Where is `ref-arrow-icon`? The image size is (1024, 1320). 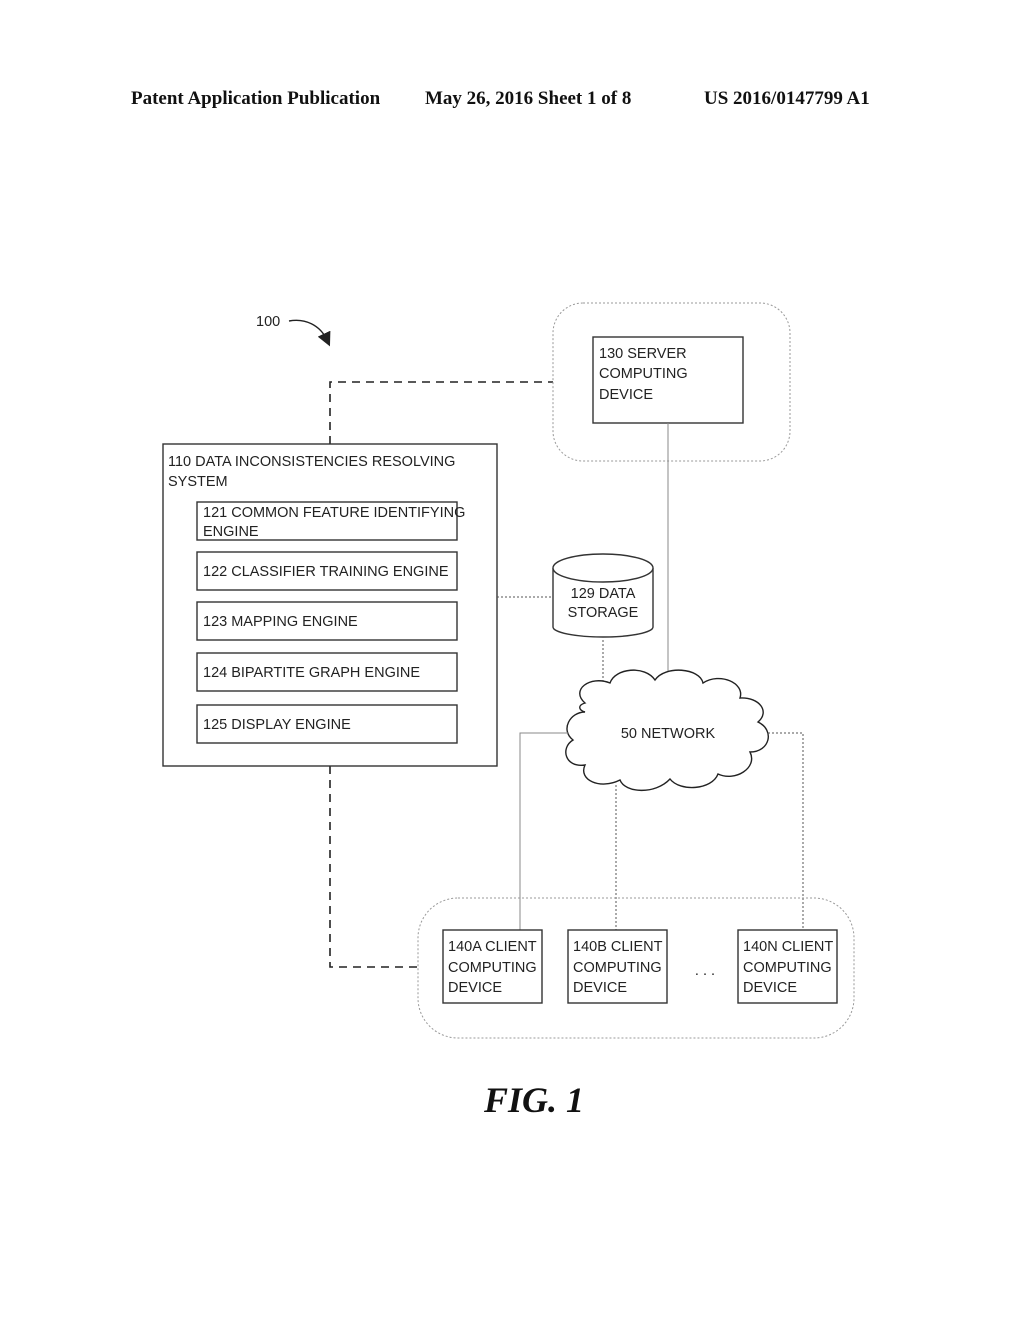 ref-arrow-icon is located at coordinates (309, 333).